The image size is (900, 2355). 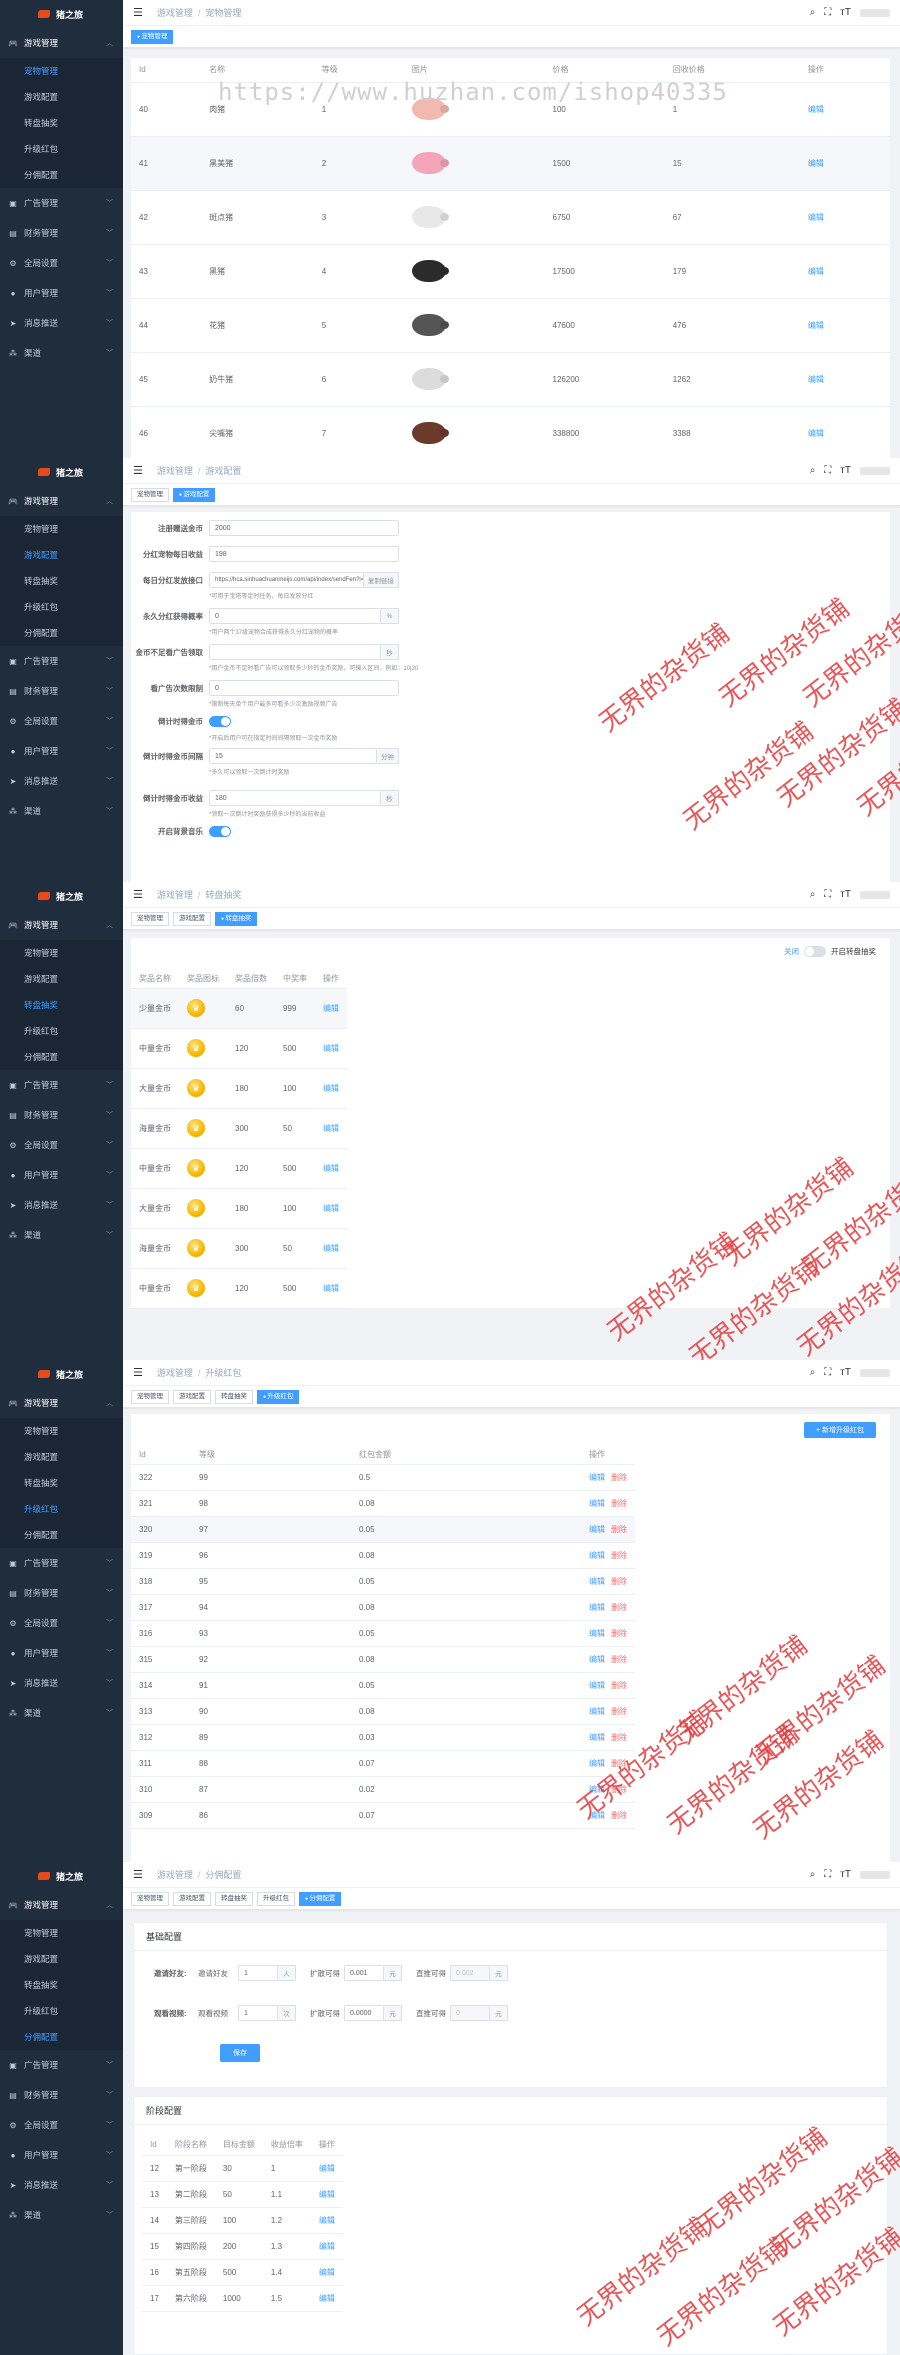 What do you see at coordinates (320, 1898) in the screenshot?
I see `tag-item: 分佣配置` at bounding box center [320, 1898].